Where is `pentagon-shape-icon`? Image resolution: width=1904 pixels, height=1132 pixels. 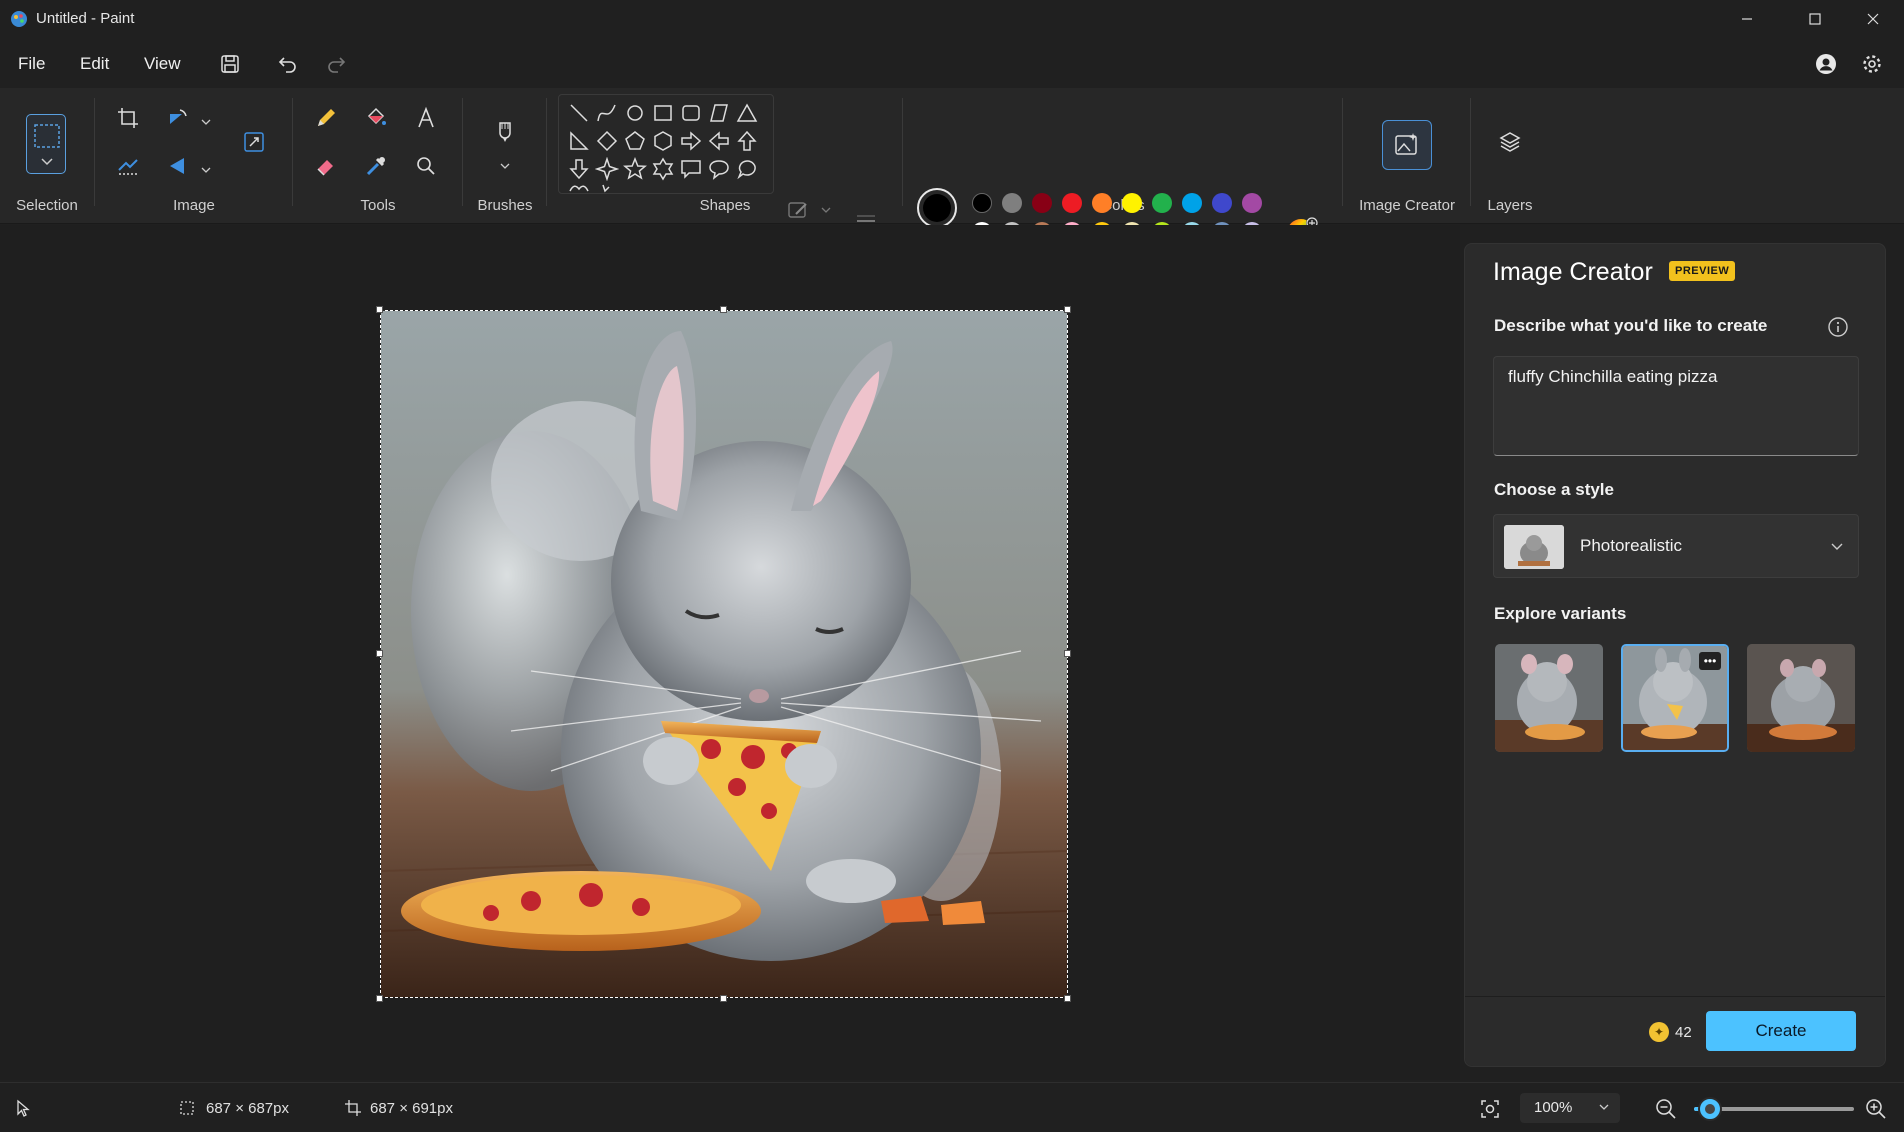
pentagon-shape-icon is located at coordinates (635, 141).